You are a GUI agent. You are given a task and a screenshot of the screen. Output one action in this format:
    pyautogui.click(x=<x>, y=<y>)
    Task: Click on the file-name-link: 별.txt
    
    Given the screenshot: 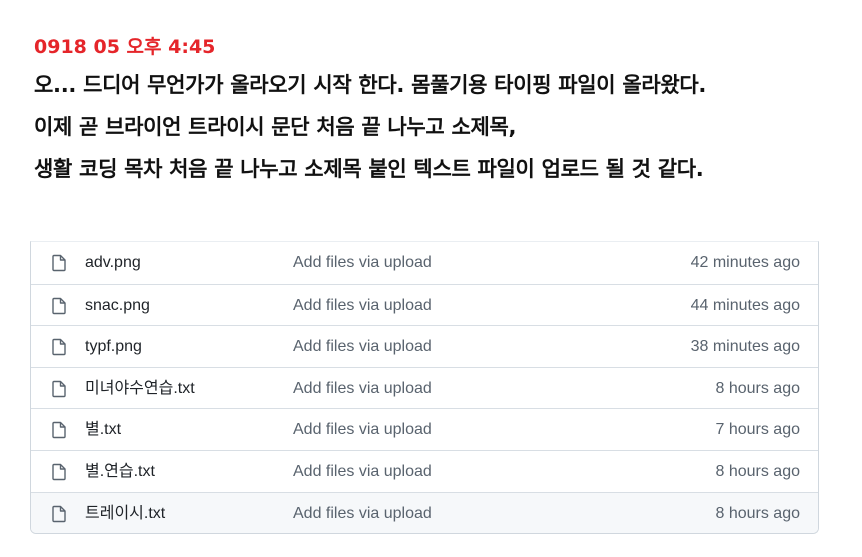 What is the action you would take?
    pyautogui.click(x=103, y=429)
    